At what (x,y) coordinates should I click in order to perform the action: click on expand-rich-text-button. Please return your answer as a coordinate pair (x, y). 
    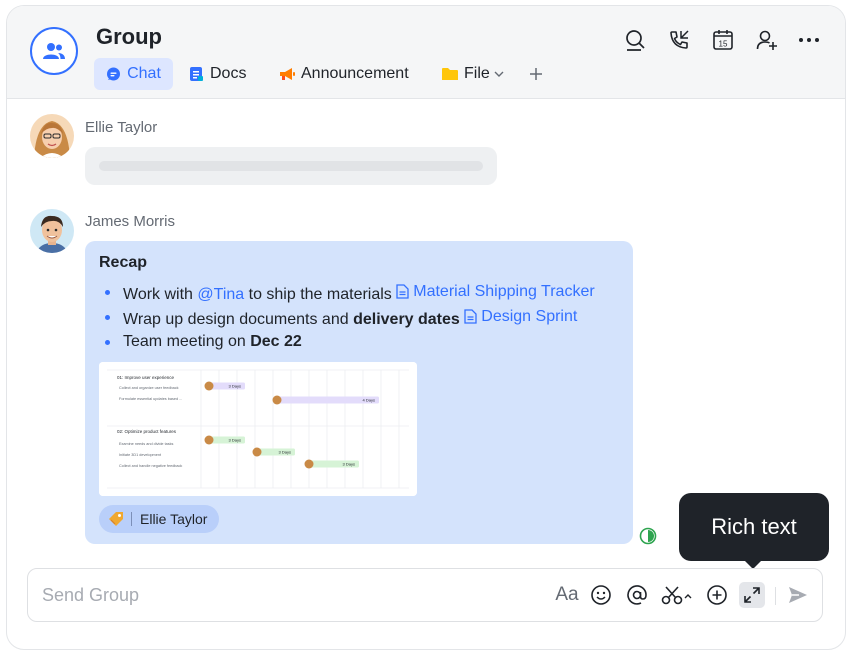
    Looking at the image, I should click on (752, 595).